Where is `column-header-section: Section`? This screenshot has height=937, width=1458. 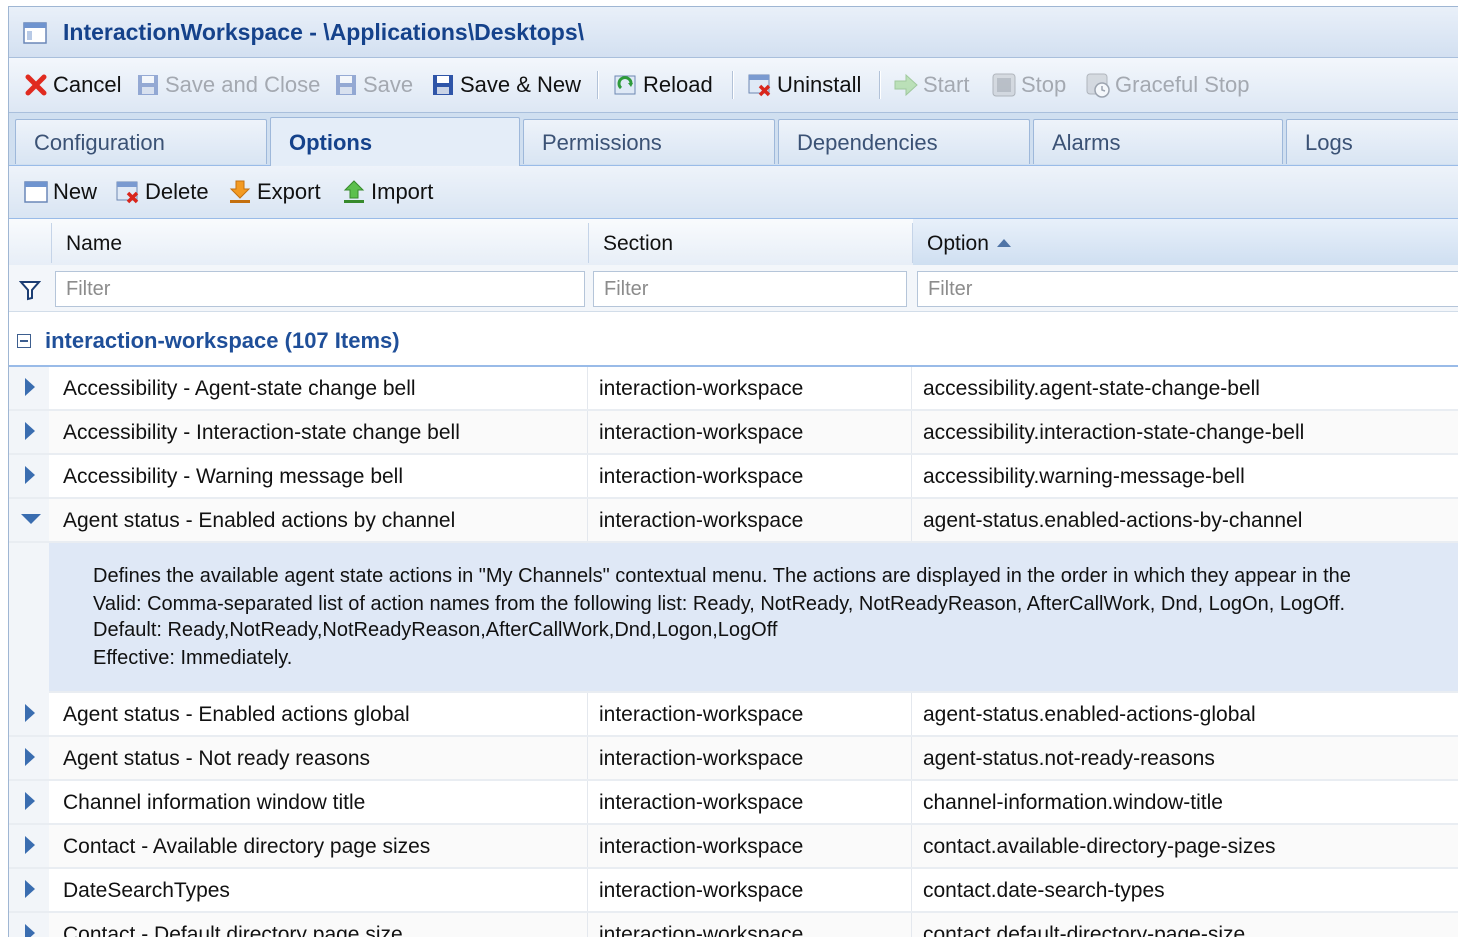
column-header-section: Section is located at coordinates (750, 242).